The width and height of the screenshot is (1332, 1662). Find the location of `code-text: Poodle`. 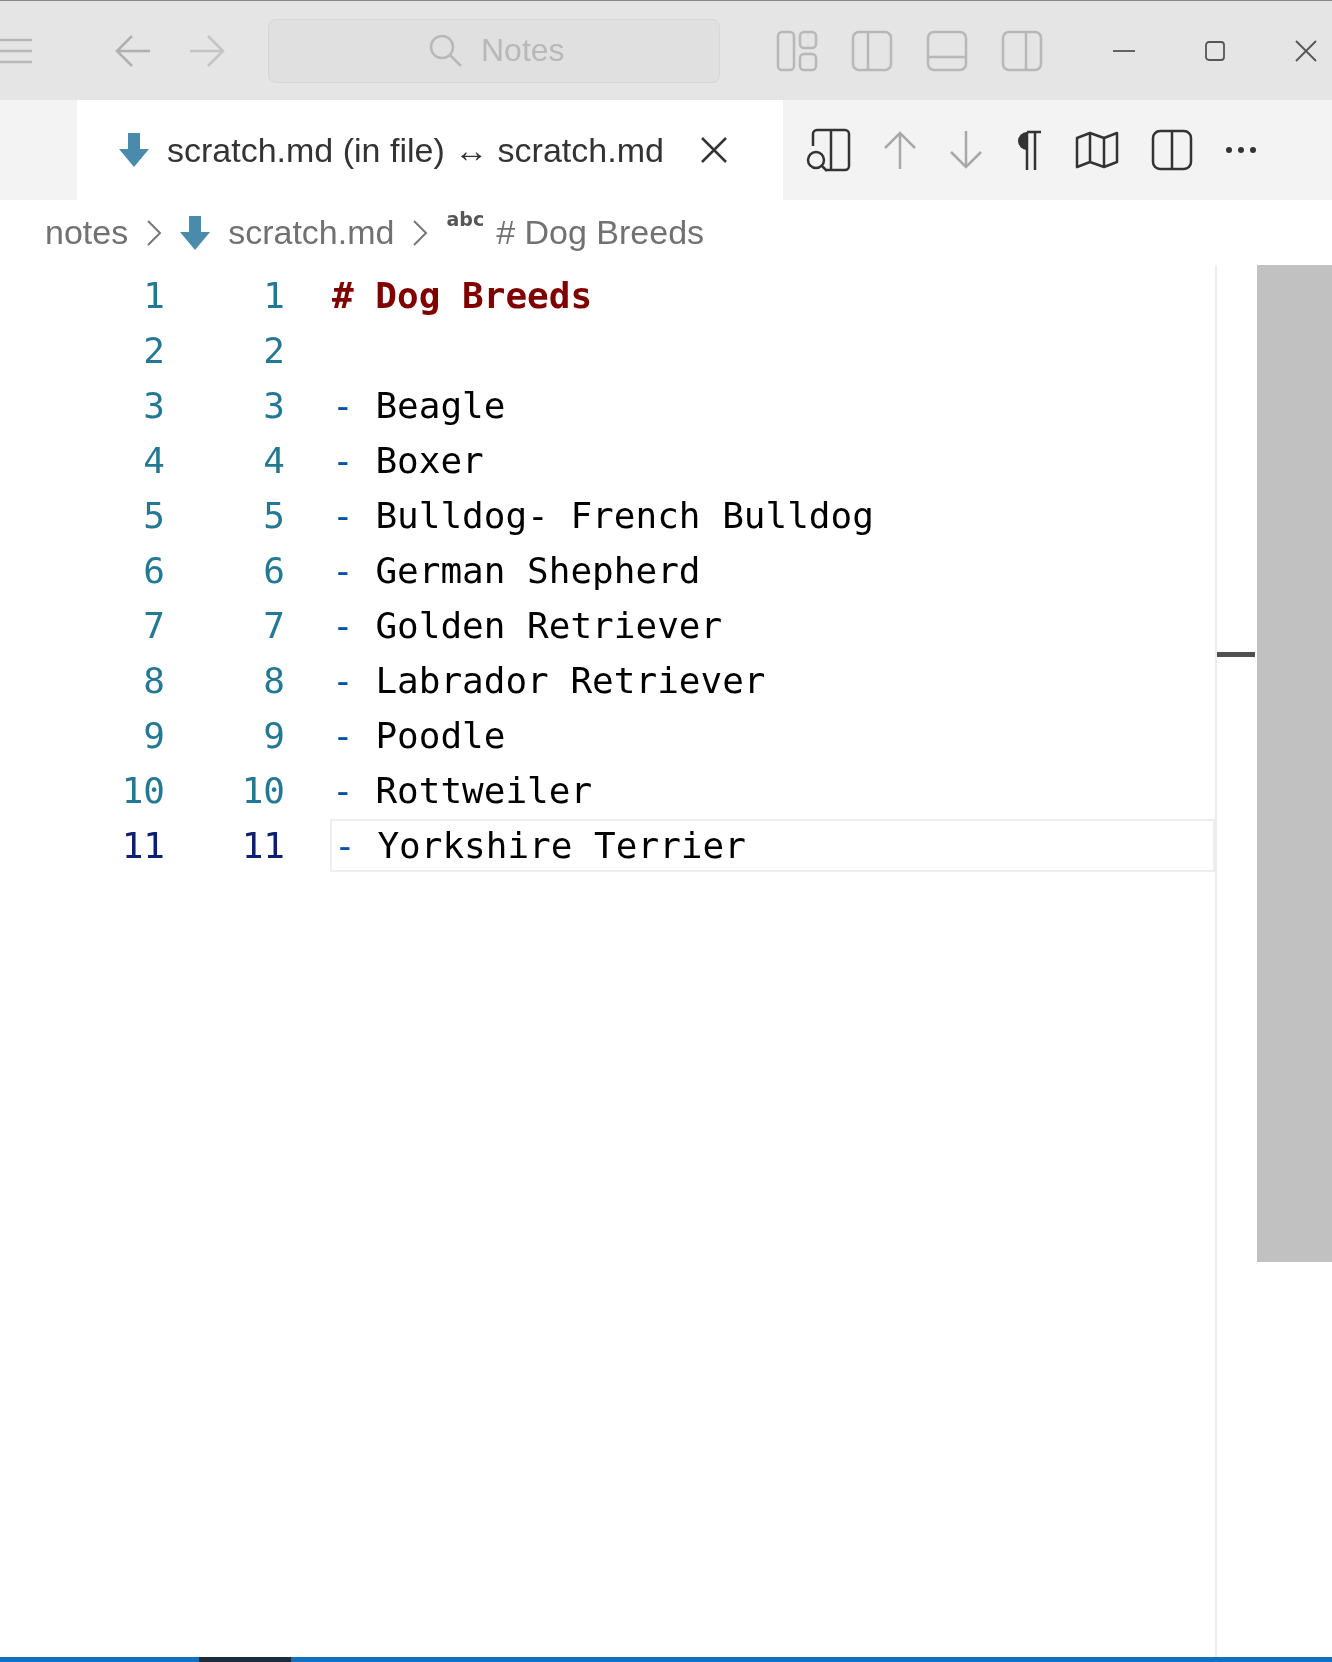

code-text: Poodle is located at coordinates (440, 735).